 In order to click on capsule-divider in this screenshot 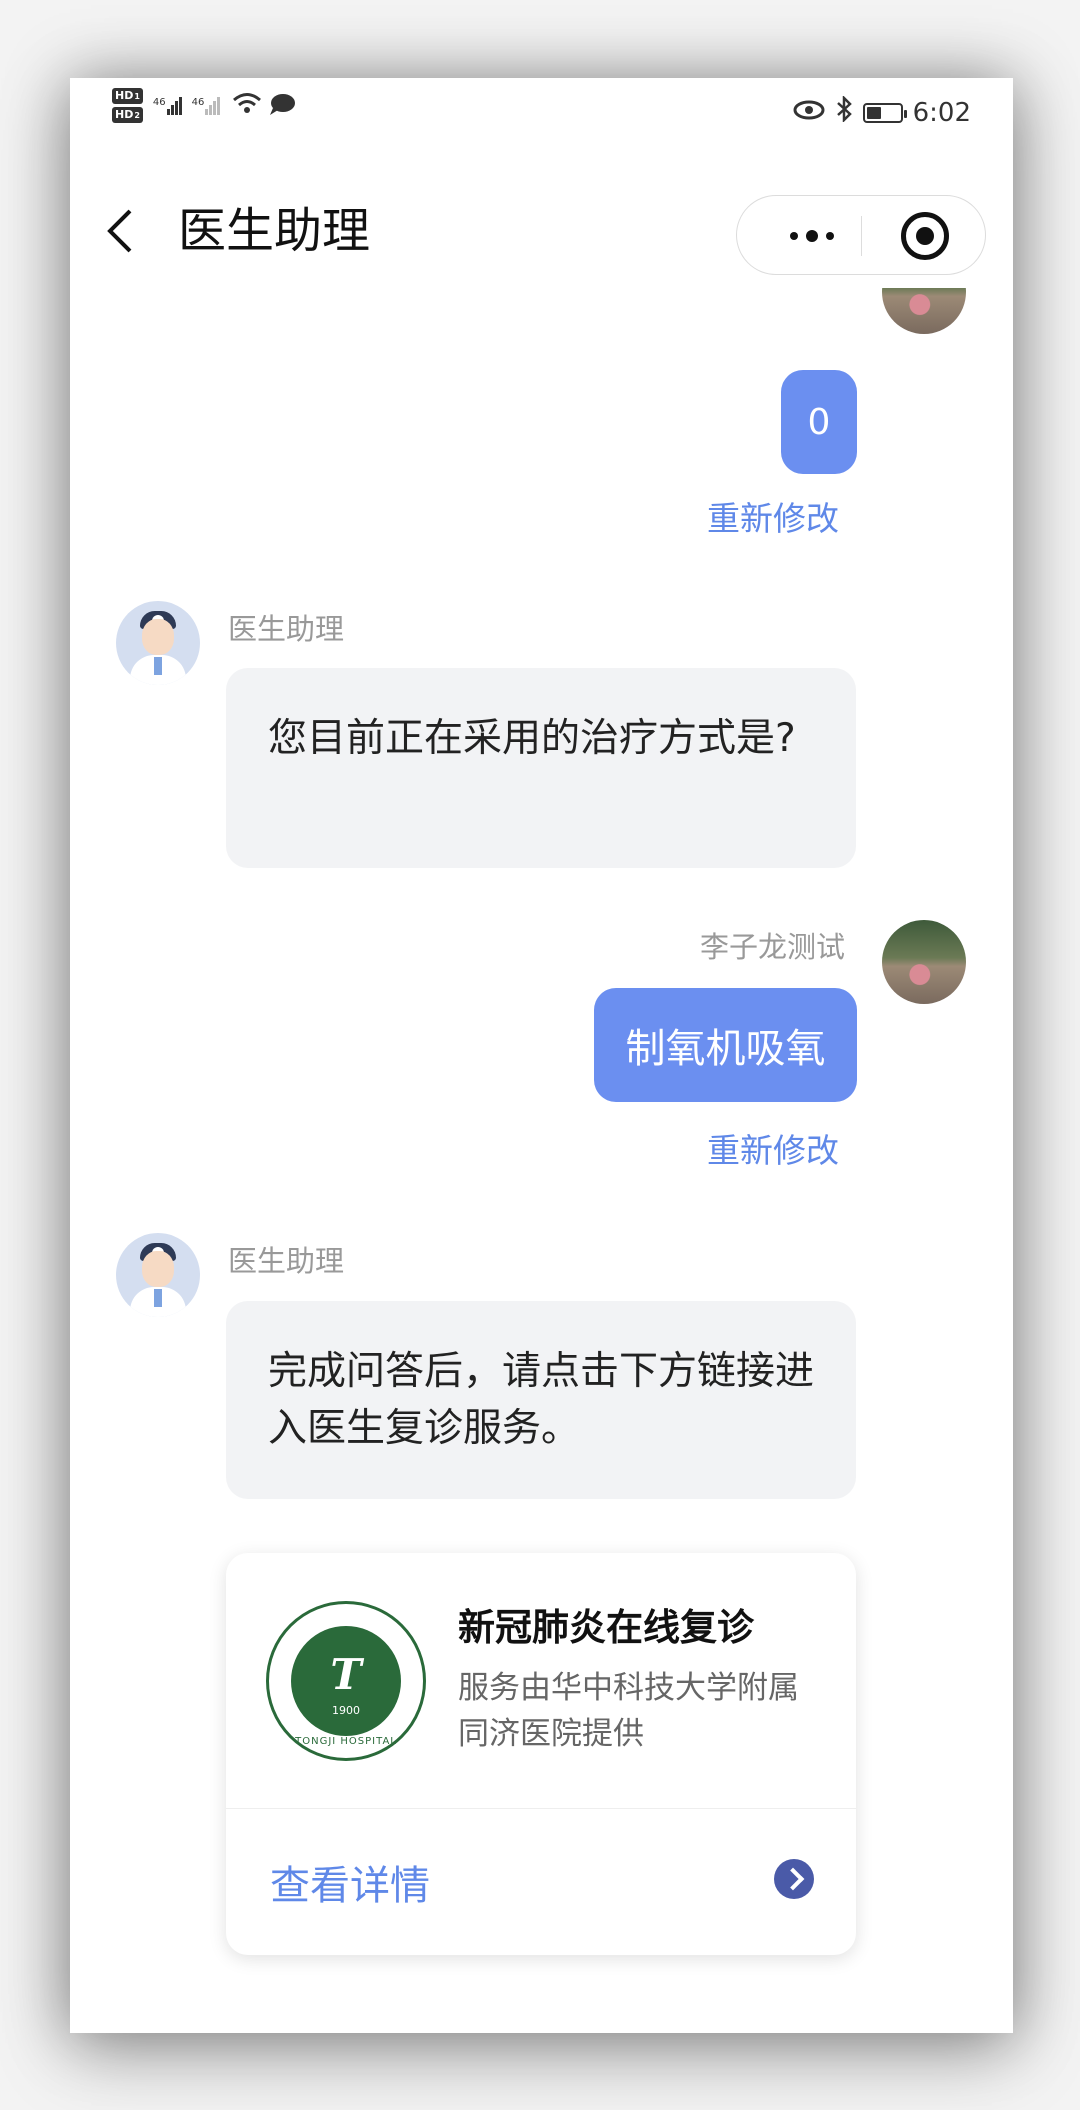, I will do `click(861, 236)`.